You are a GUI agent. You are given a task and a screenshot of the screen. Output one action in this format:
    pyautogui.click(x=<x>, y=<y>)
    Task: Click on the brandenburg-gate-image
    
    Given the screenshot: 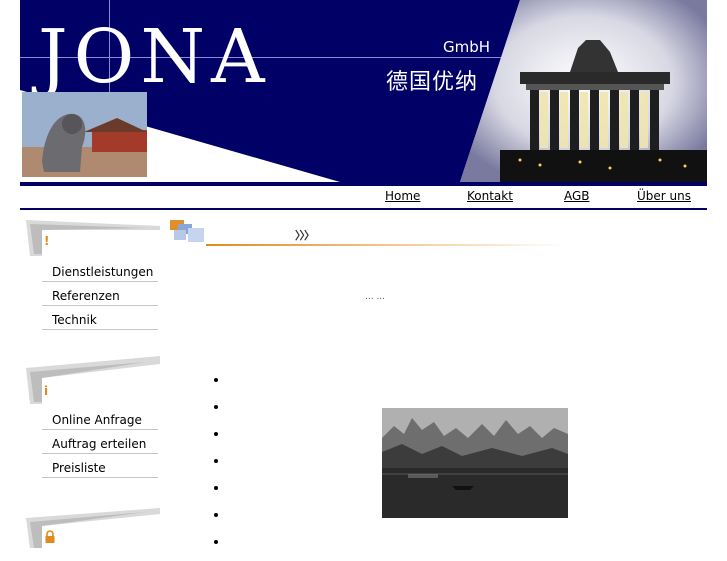 What is the action you would take?
    pyautogui.click(x=583, y=91)
    